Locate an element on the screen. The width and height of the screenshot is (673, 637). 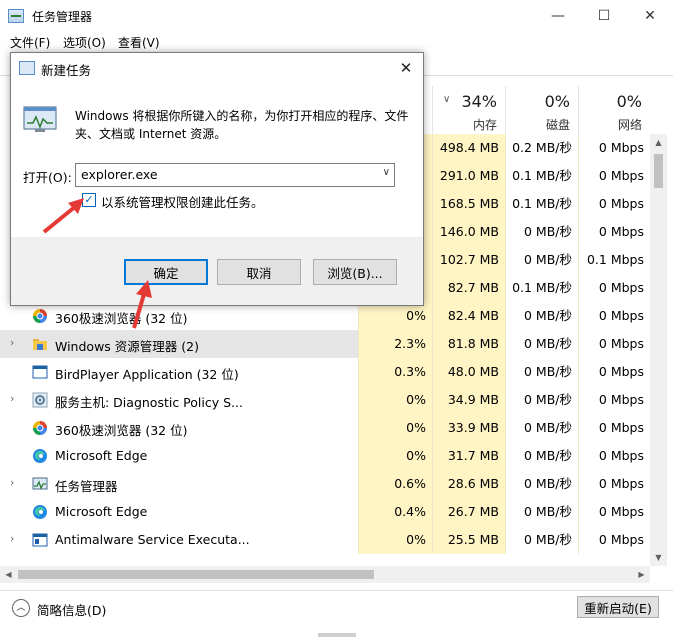
defender-icon is located at coordinates (40, 540).